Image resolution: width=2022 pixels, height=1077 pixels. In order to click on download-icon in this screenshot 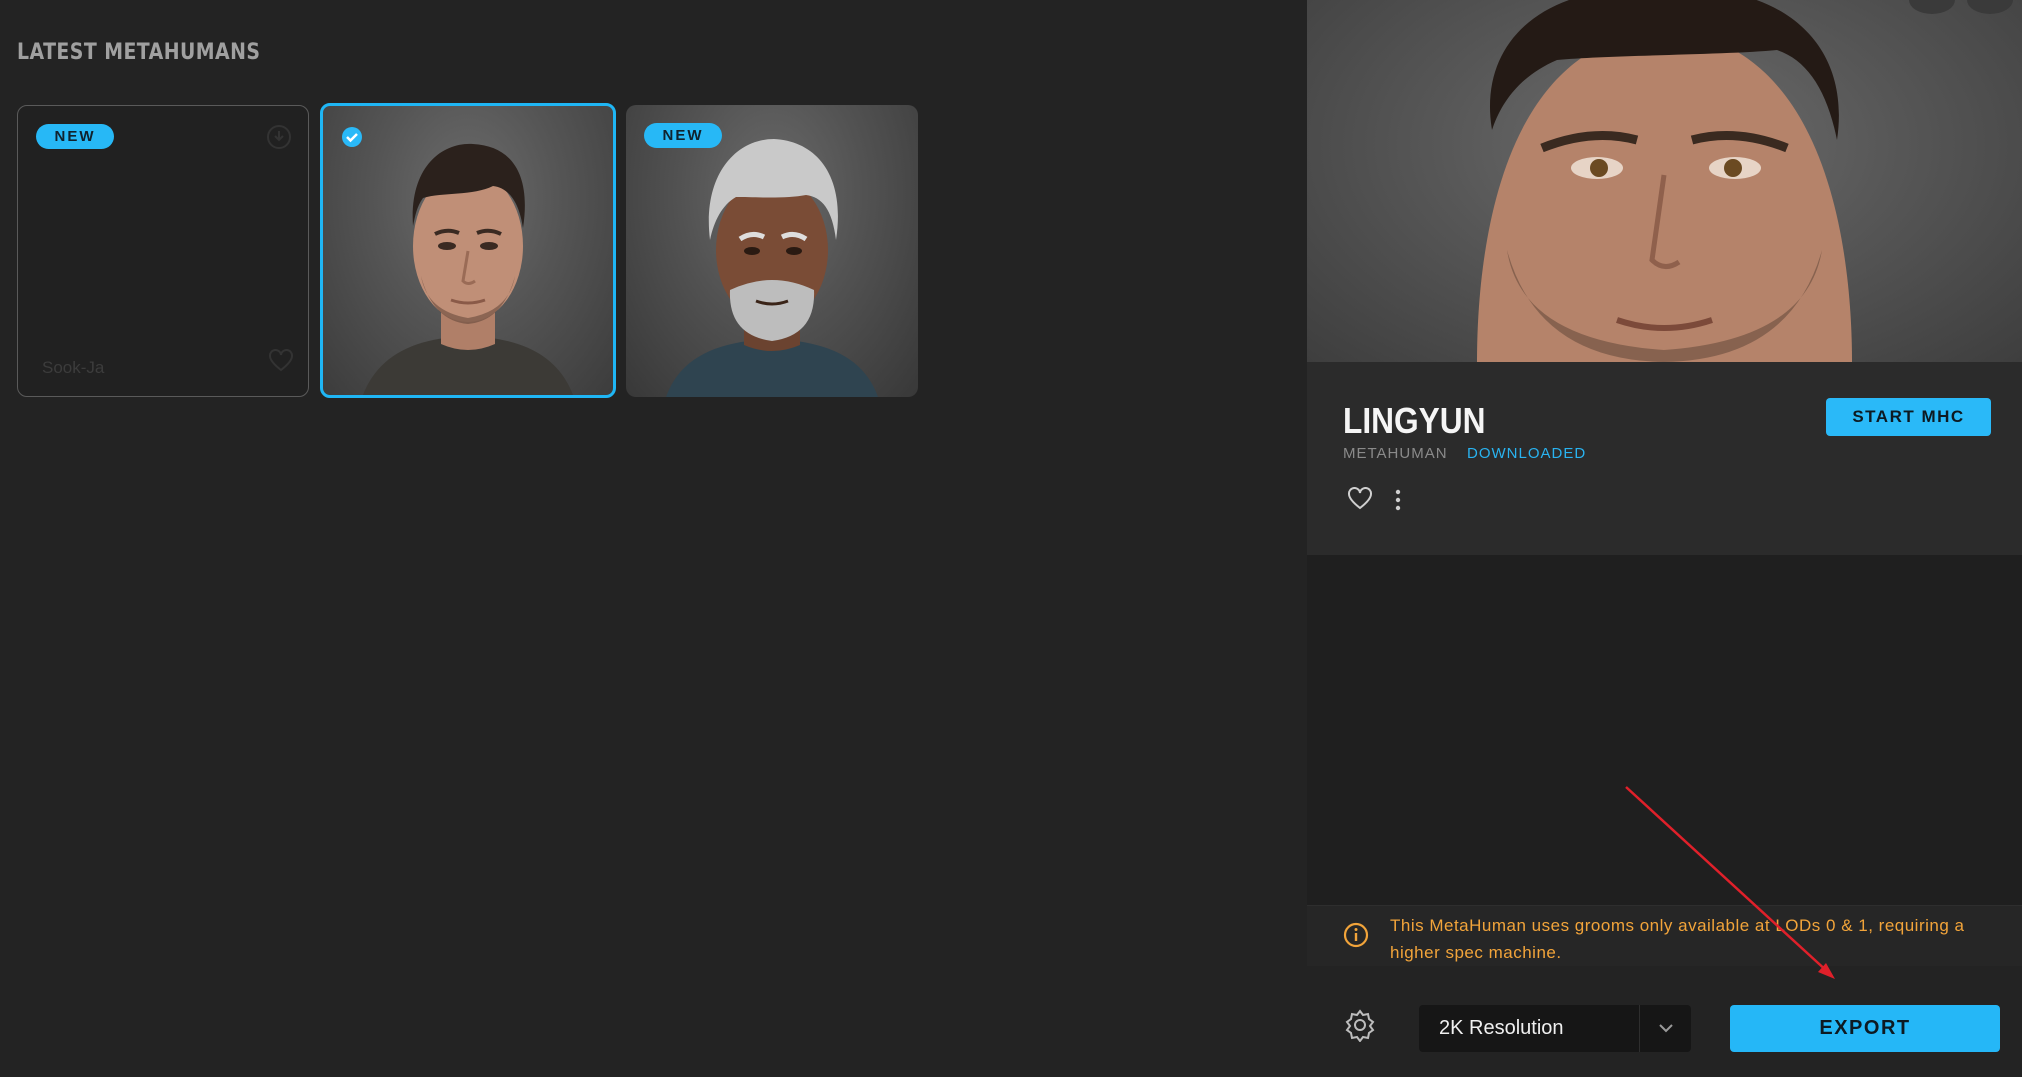, I will do `click(279, 139)`.